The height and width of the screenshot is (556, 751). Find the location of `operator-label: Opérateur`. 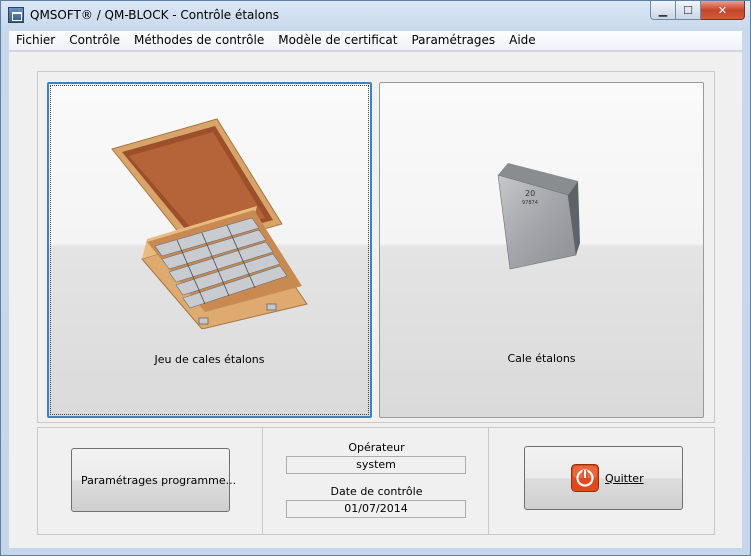

operator-label: Opérateur is located at coordinates (376, 447).